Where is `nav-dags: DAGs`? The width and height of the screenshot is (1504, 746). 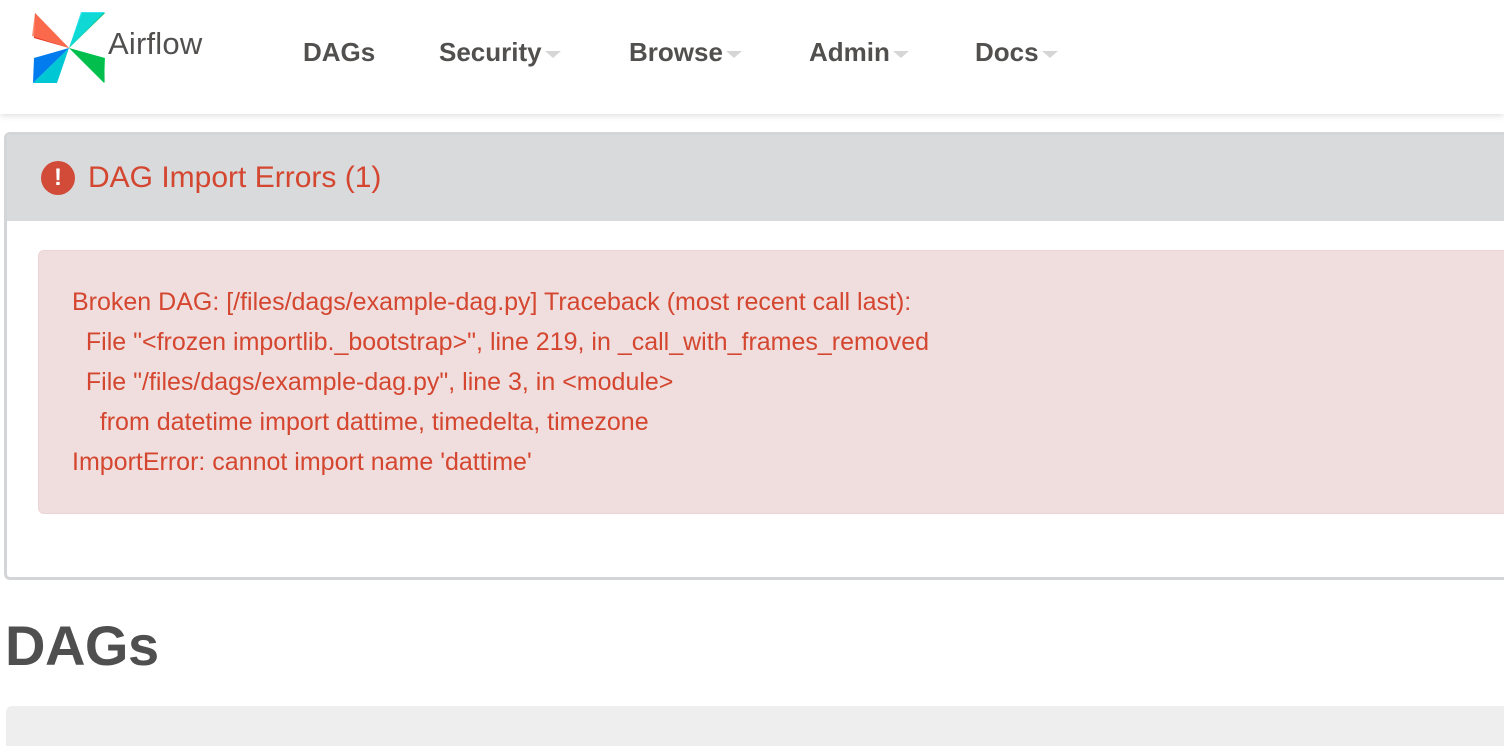 nav-dags: DAGs is located at coordinates (339, 52).